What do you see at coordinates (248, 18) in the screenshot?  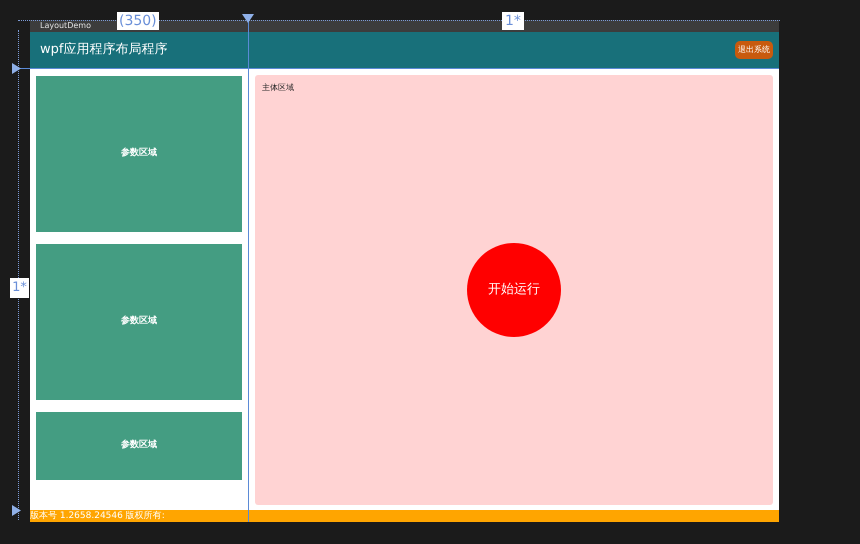 I see `column-marker-icon` at bounding box center [248, 18].